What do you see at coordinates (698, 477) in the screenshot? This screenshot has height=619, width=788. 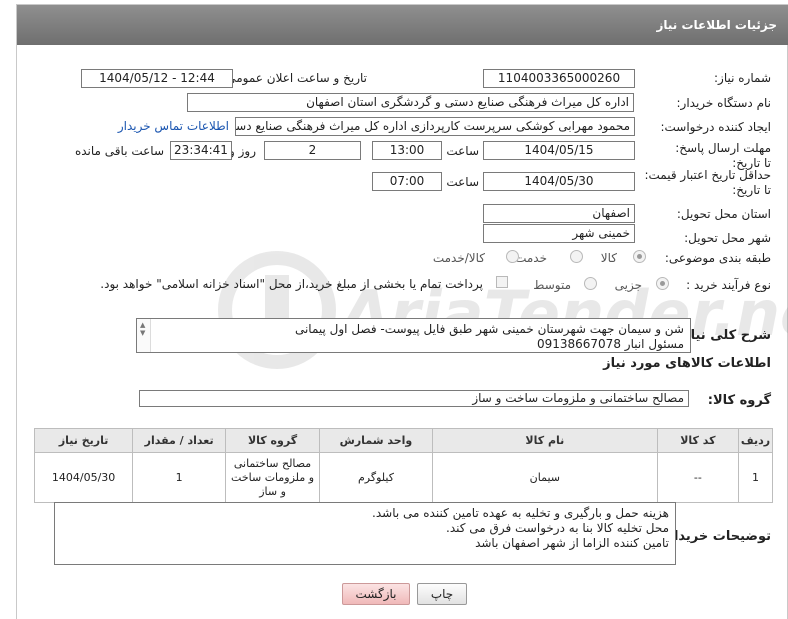 I see `row-code: --` at bounding box center [698, 477].